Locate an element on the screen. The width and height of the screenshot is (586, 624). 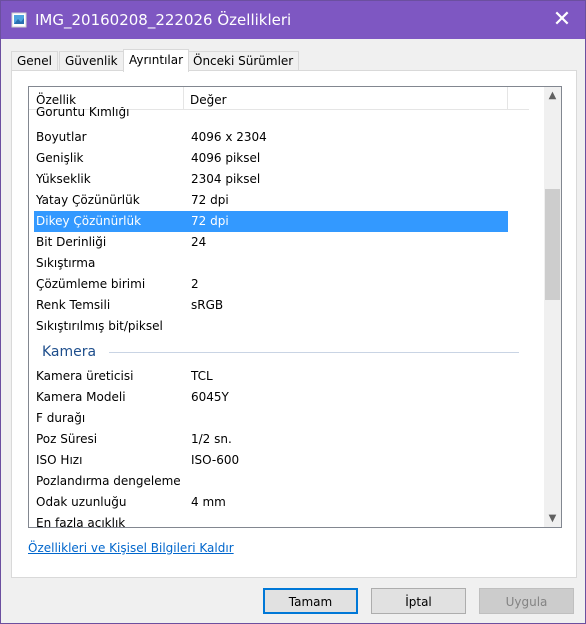
property-key: Yatay Çözünürlük is located at coordinates (88, 200).